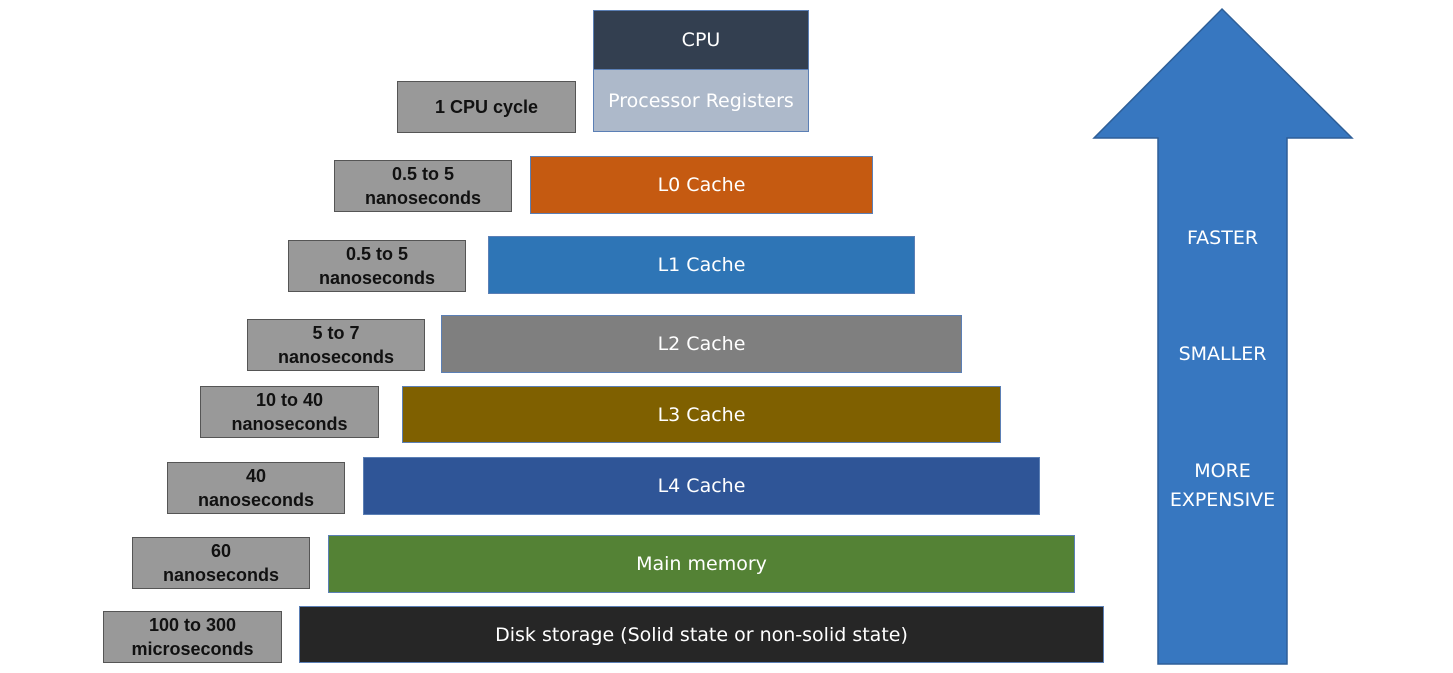  Describe the element at coordinates (1222, 354) in the screenshot. I see `arrow-label-smaller: SMALLER` at that location.